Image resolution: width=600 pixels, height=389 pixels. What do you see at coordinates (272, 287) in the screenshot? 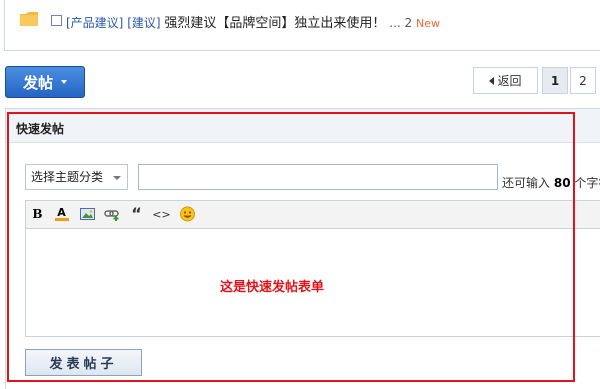
I see `editor-hint-text: 这是快速发帖表单` at bounding box center [272, 287].